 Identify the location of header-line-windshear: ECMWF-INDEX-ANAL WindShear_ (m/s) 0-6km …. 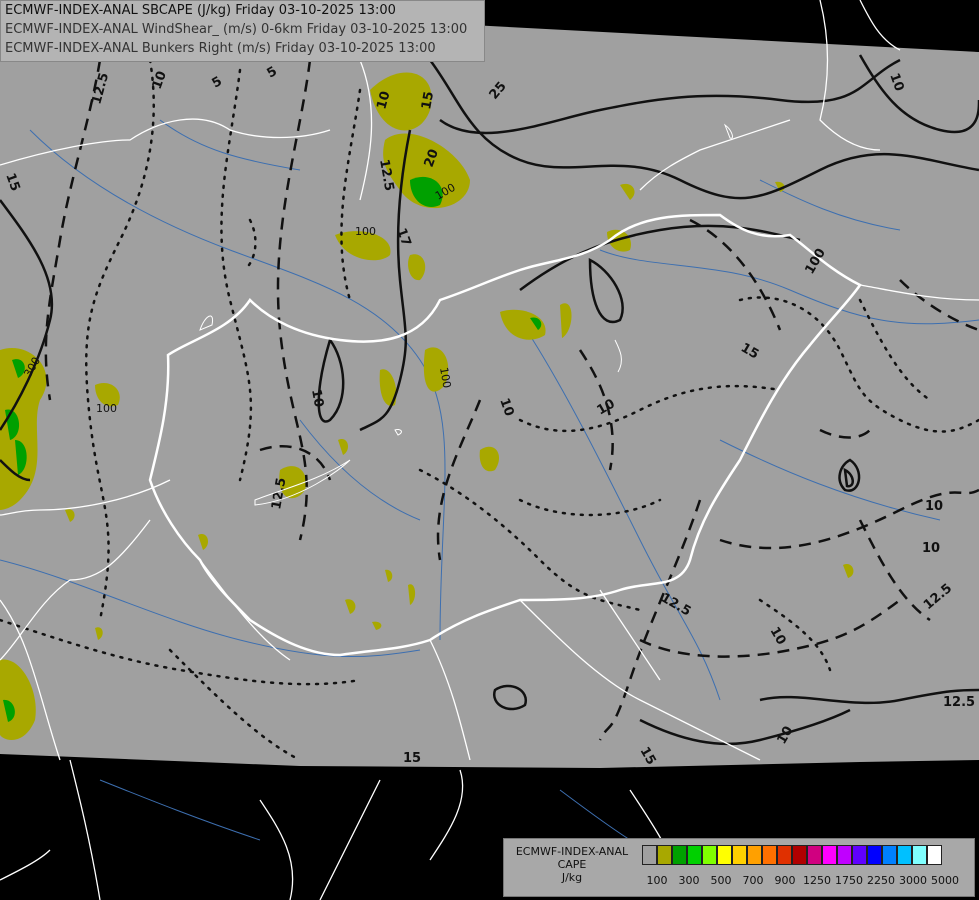
(236, 29).